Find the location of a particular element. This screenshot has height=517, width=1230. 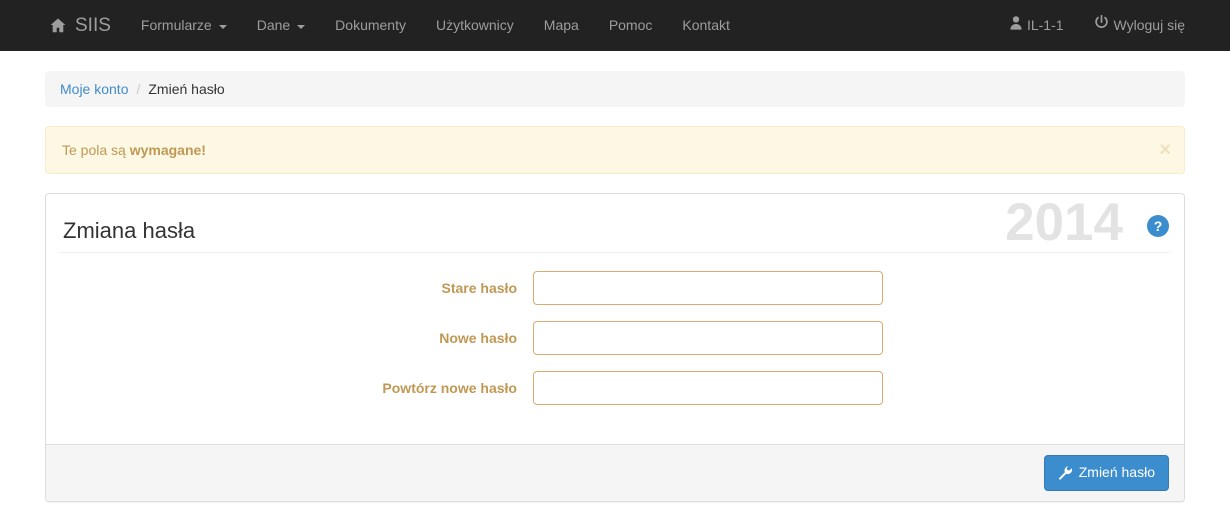

nav-item-mapa: Mapa is located at coordinates (561, 25).